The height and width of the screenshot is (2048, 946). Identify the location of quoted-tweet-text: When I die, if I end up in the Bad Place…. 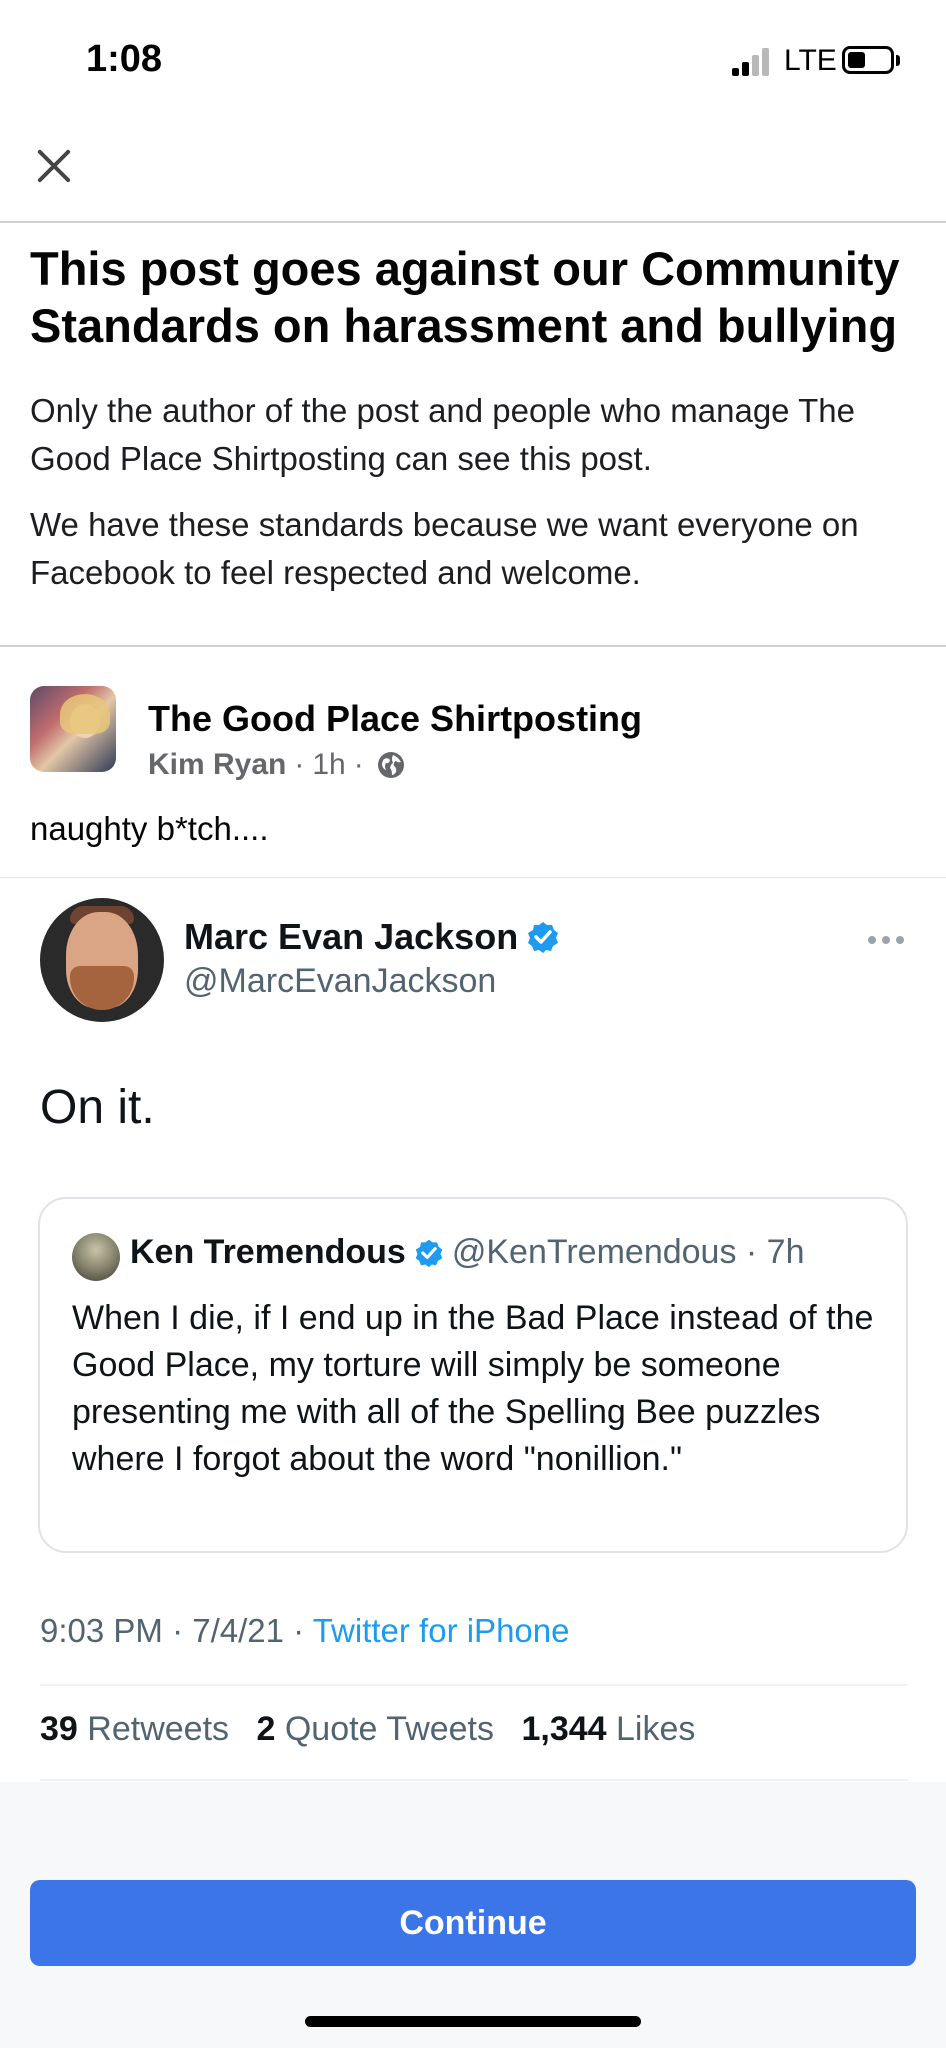
(473, 1388).